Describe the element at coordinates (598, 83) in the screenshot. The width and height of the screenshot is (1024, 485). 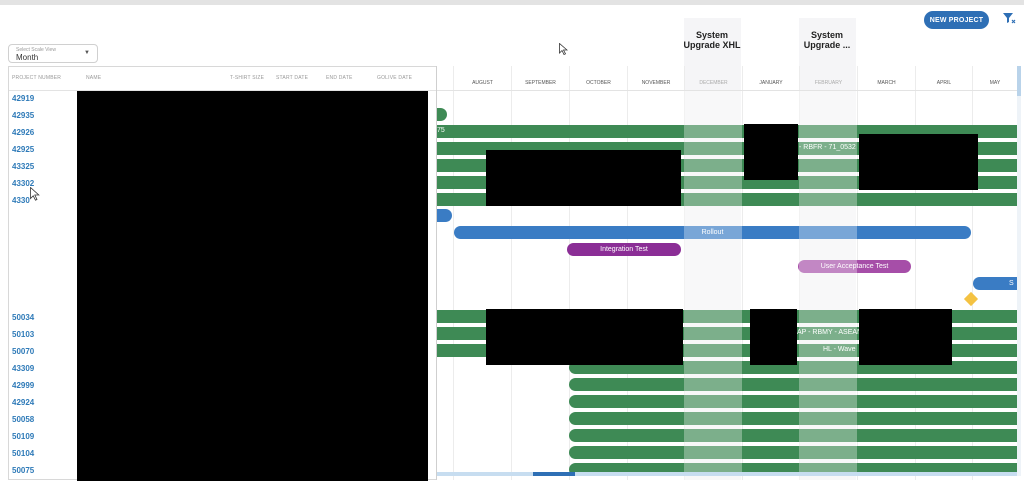
I see `month-label: OCTOBER` at that location.